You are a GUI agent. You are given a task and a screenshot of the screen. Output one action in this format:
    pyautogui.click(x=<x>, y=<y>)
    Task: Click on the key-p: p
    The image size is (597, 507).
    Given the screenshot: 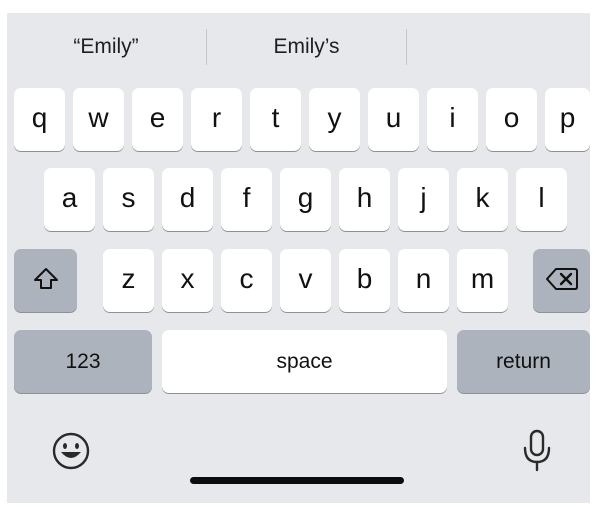 What is the action you would take?
    pyautogui.click(x=567, y=119)
    